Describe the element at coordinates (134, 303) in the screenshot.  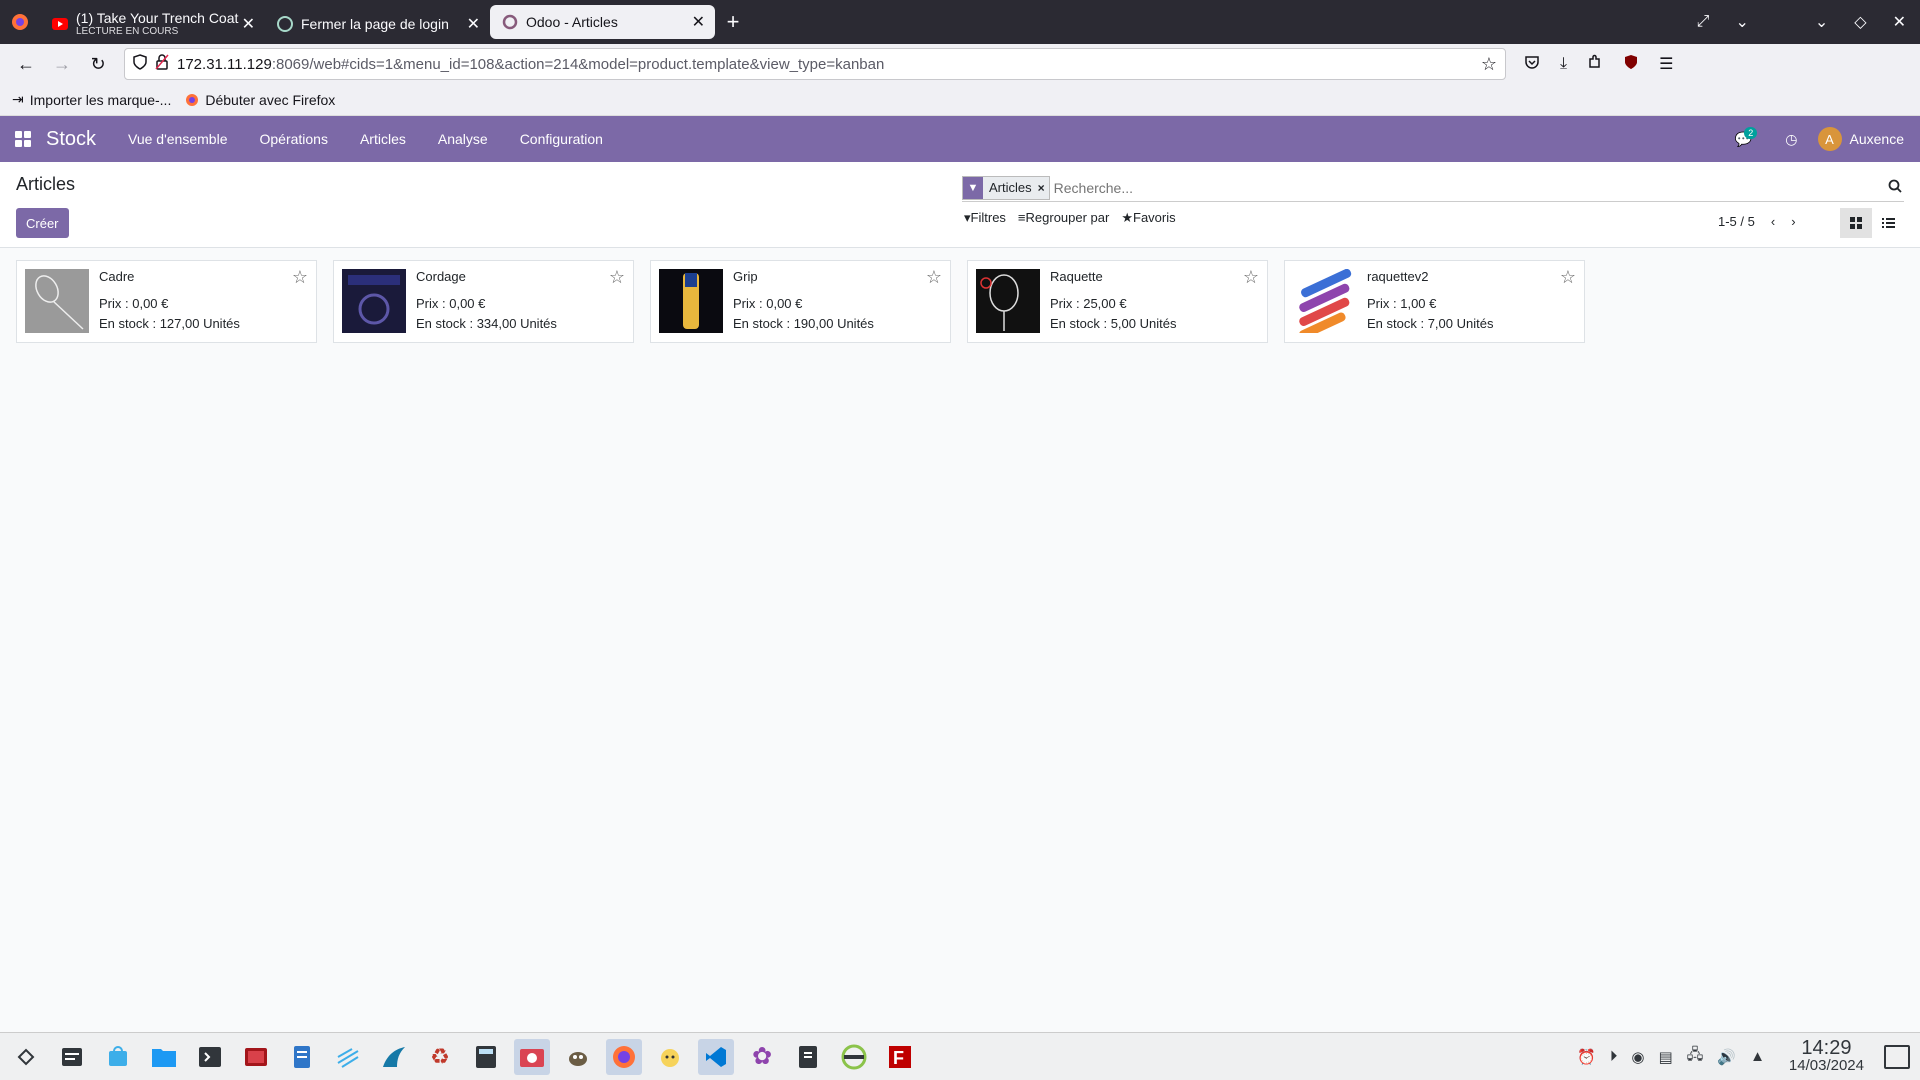
I see `product-price: Prix : 0,00 €` at that location.